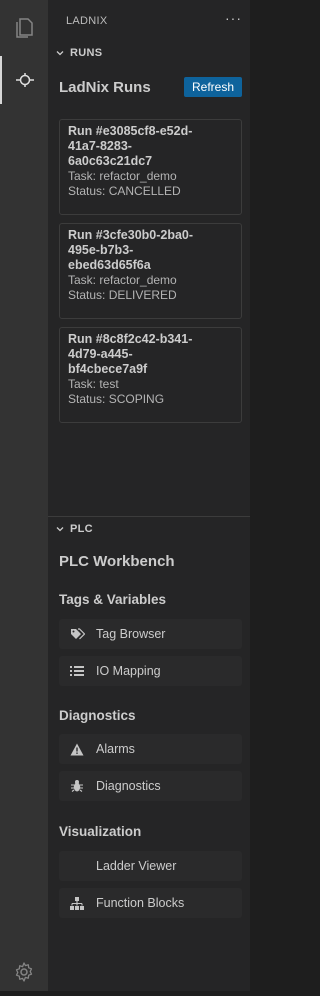 This screenshot has width=320, height=996. I want to click on tag-browser-item: Tag Browser, so click(150, 634).